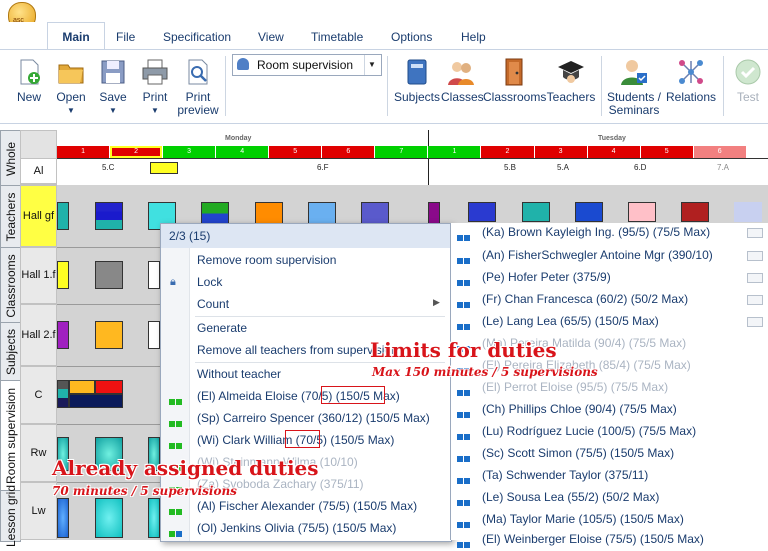  Describe the element at coordinates (748, 86) in the screenshot. I see `test-button: Test` at that location.